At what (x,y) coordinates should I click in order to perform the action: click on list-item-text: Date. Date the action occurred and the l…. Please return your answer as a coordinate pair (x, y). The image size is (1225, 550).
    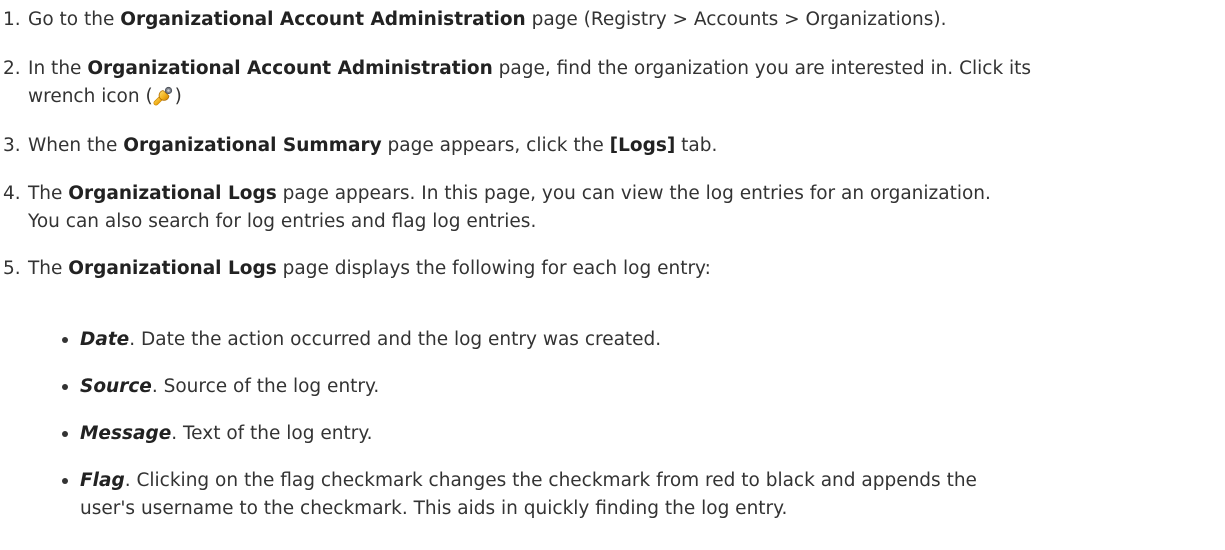
    Looking at the image, I should click on (647, 340).